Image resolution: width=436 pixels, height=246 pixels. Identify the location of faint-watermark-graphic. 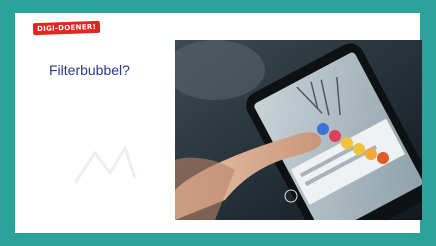
(105, 164).